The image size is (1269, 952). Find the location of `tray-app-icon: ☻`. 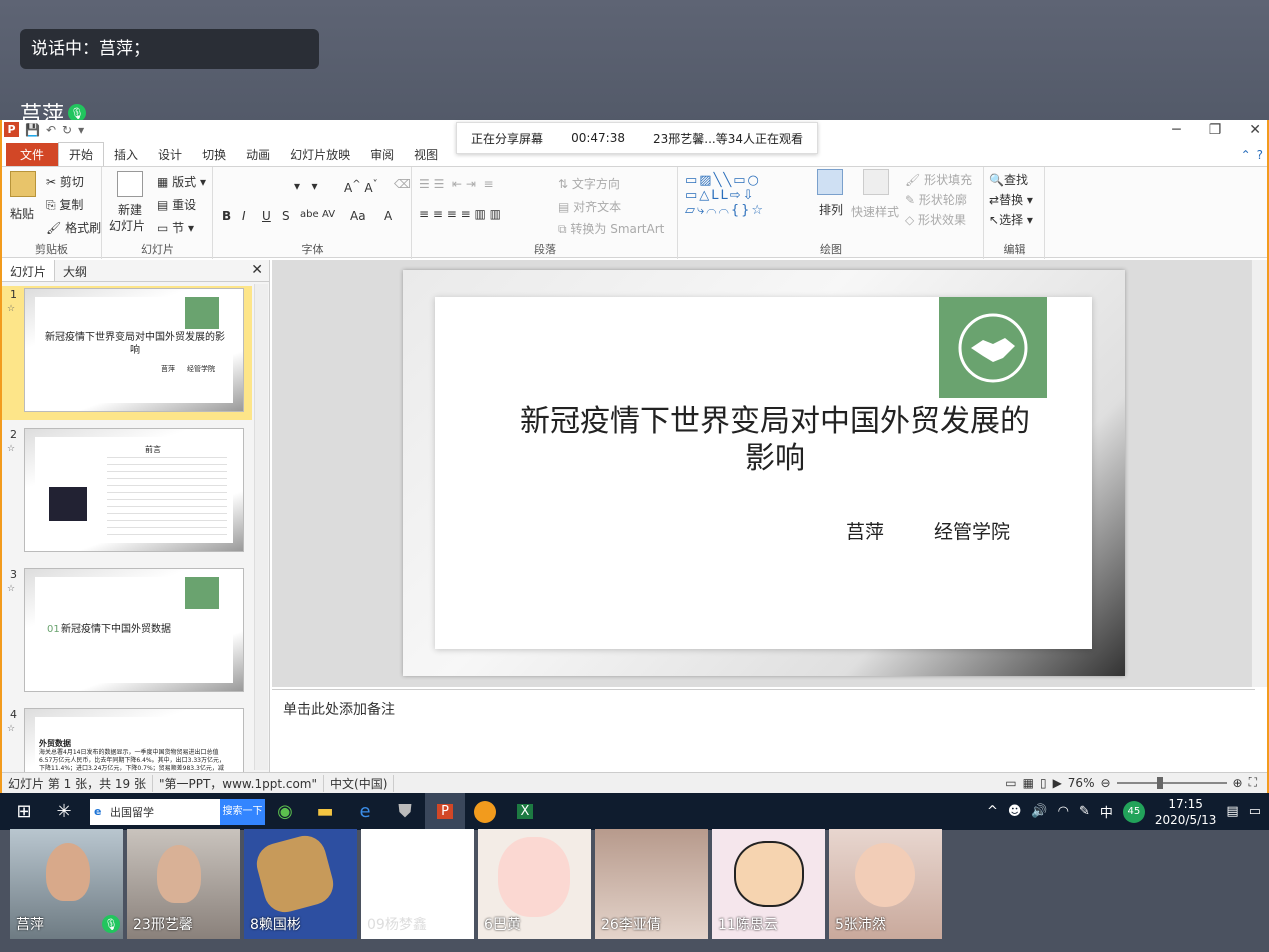

tray-app-icon: ☻ is located at coordinates (1015, 811).